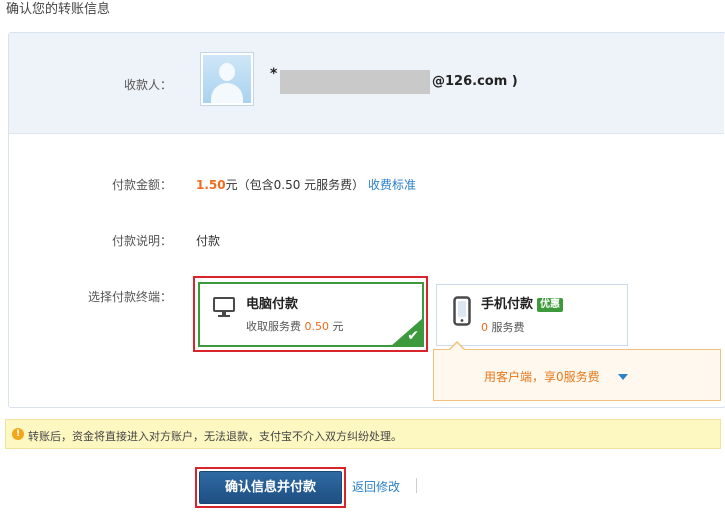  I want to click on fee-standard-link: 收费标准, so click(392, 185).